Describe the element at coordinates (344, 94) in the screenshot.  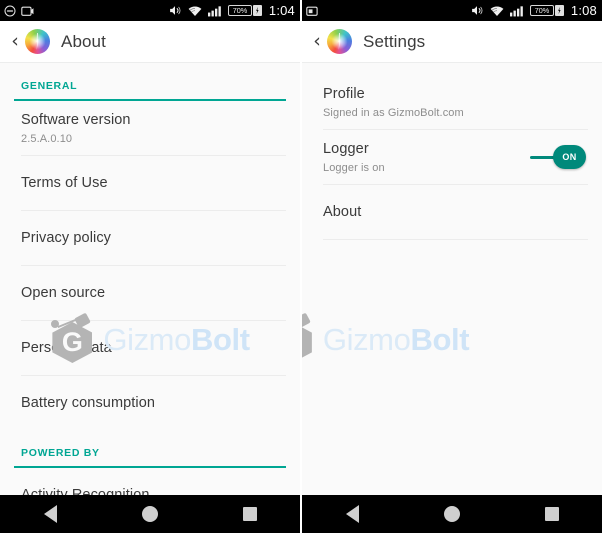
I see `list-item-title: Profile` at that location.